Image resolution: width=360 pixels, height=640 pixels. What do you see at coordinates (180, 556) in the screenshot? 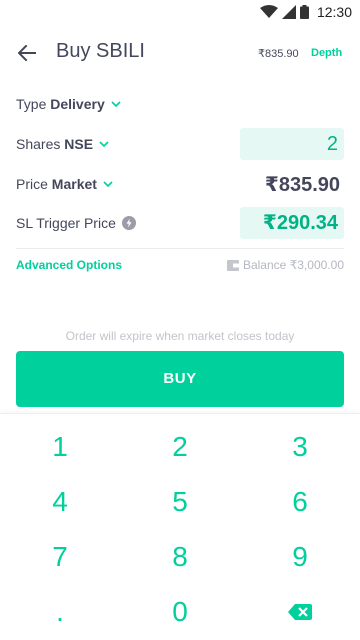
I see `key-8: 8` at bounding box center [180, 556].